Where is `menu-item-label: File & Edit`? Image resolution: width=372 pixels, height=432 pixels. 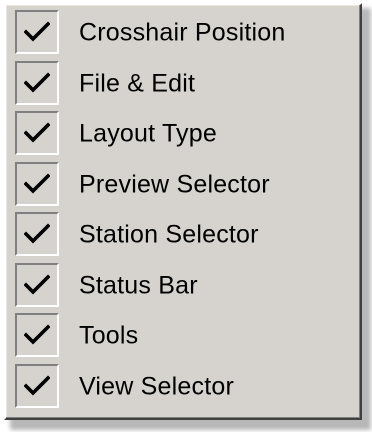 menu-item-label: File & Edit is located at coordinates (137, 83).